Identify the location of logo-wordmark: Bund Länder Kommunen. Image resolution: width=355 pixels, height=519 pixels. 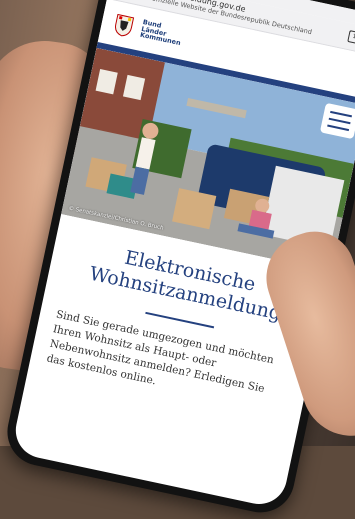
(161, 33).